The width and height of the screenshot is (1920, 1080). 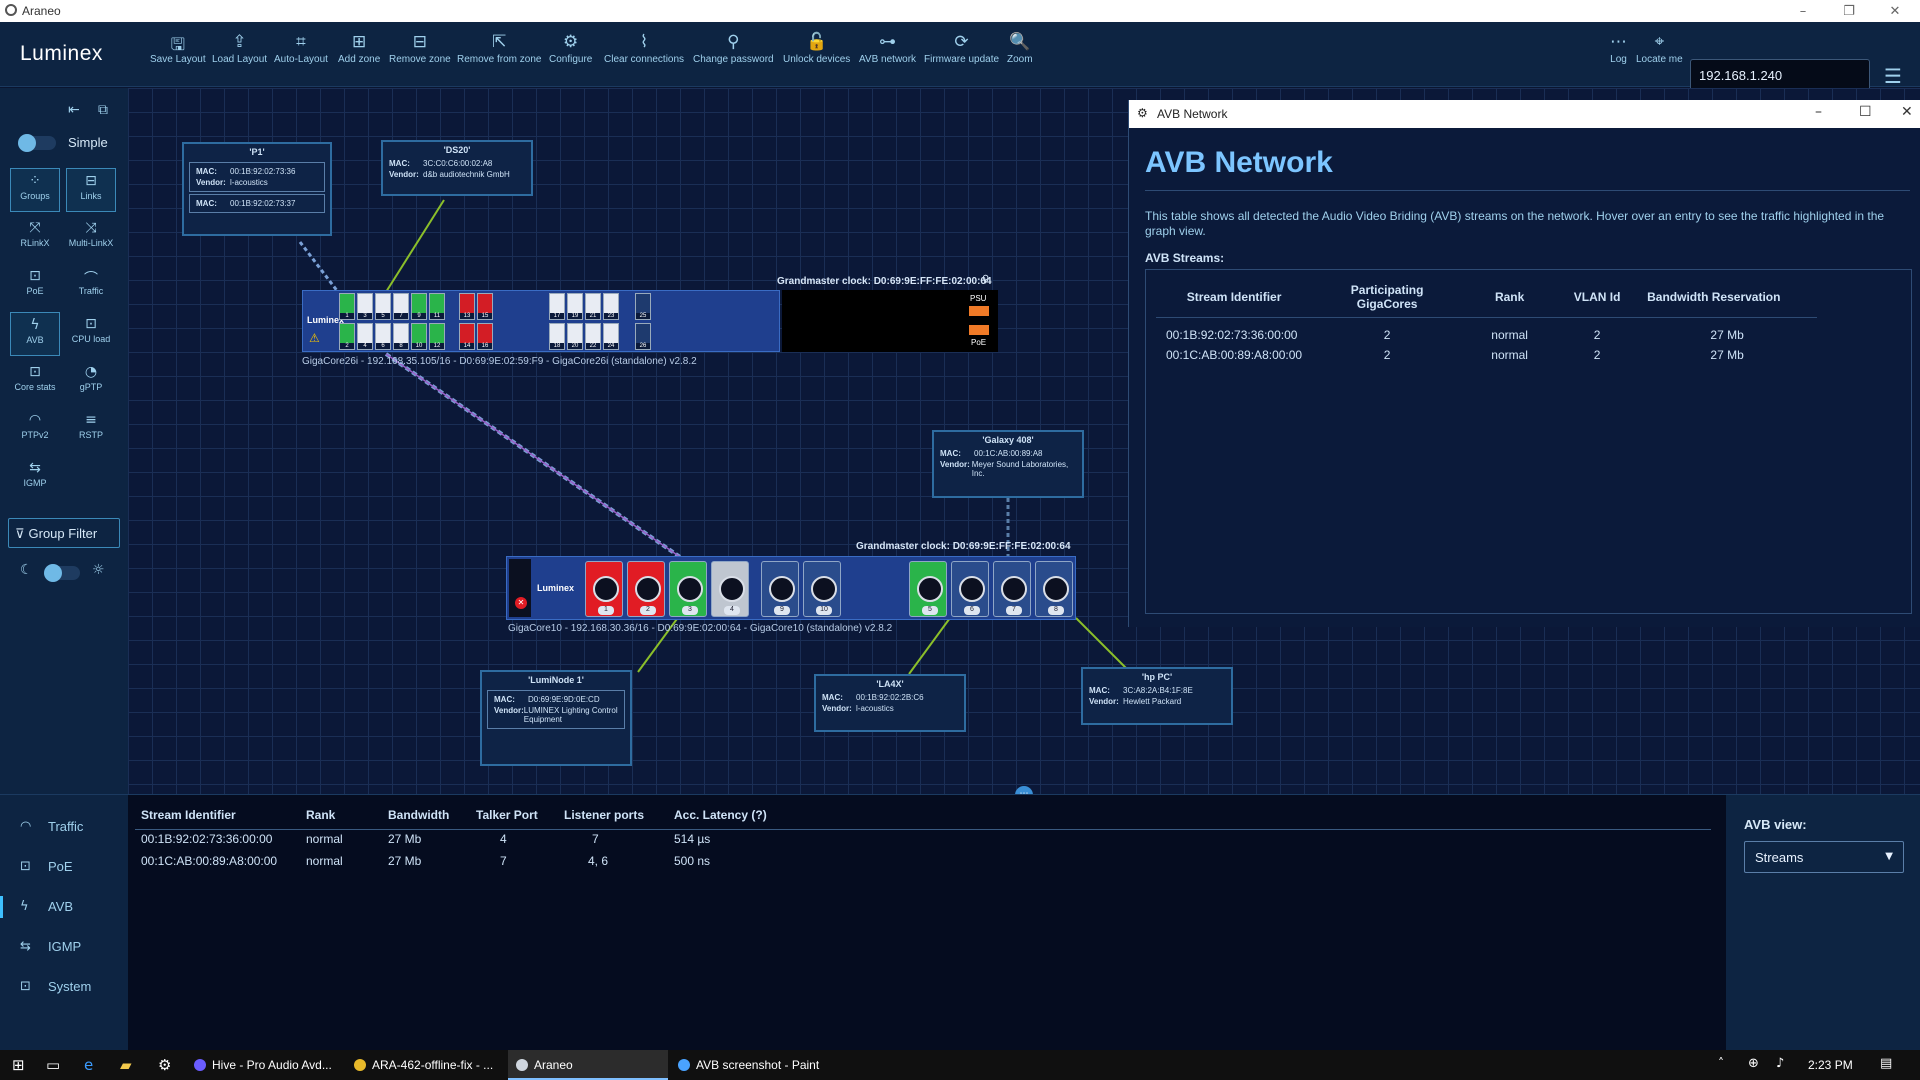 I want to click on switch1-port-17: 17, so click(x=557, y=306).